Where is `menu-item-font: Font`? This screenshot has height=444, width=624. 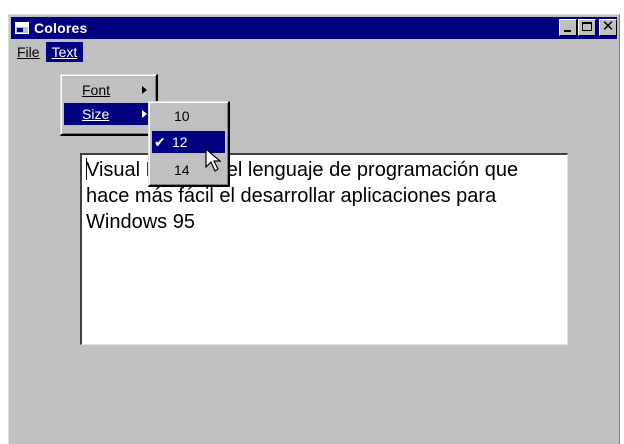 menu-item-font: Font is located at coordinates (108, 90).